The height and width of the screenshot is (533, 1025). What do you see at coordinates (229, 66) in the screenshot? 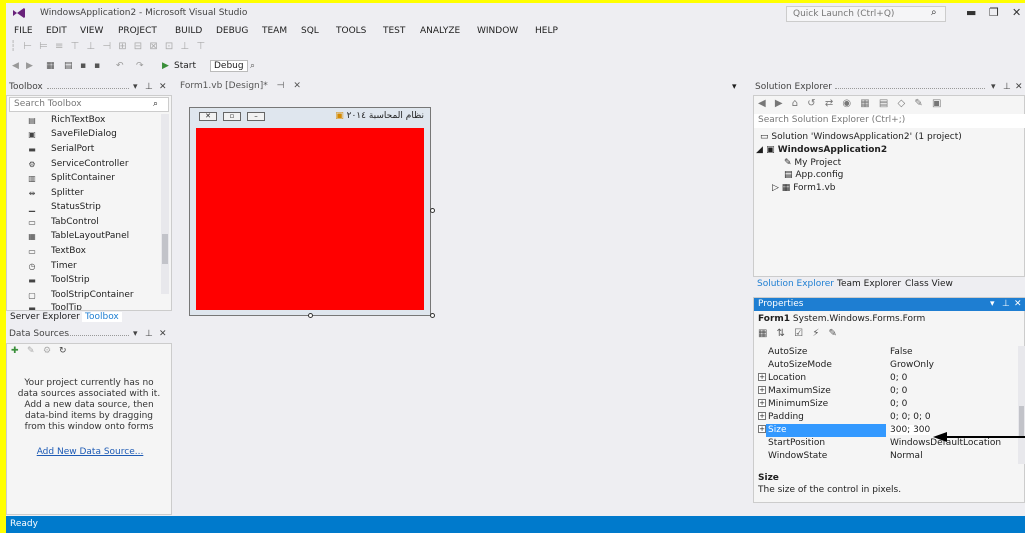
I see `solution-config-select: Debug` at bounding box center [229, 66].